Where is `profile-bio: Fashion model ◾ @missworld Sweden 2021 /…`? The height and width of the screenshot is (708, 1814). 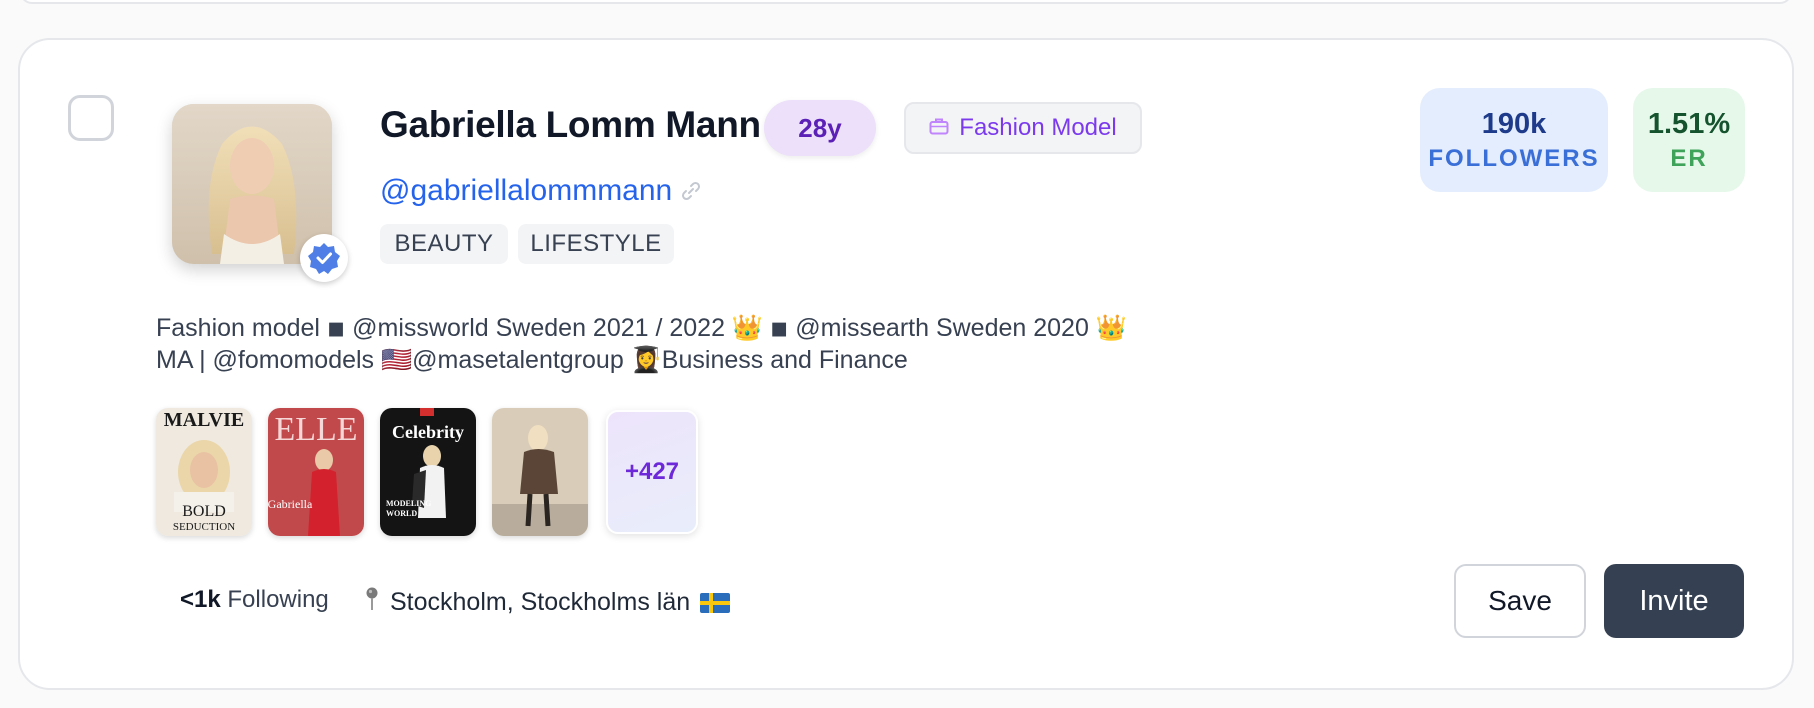 profile-bio: Fashion model ◾ @missworld Sweden 2021 /… is located at coordinates (641, 344).